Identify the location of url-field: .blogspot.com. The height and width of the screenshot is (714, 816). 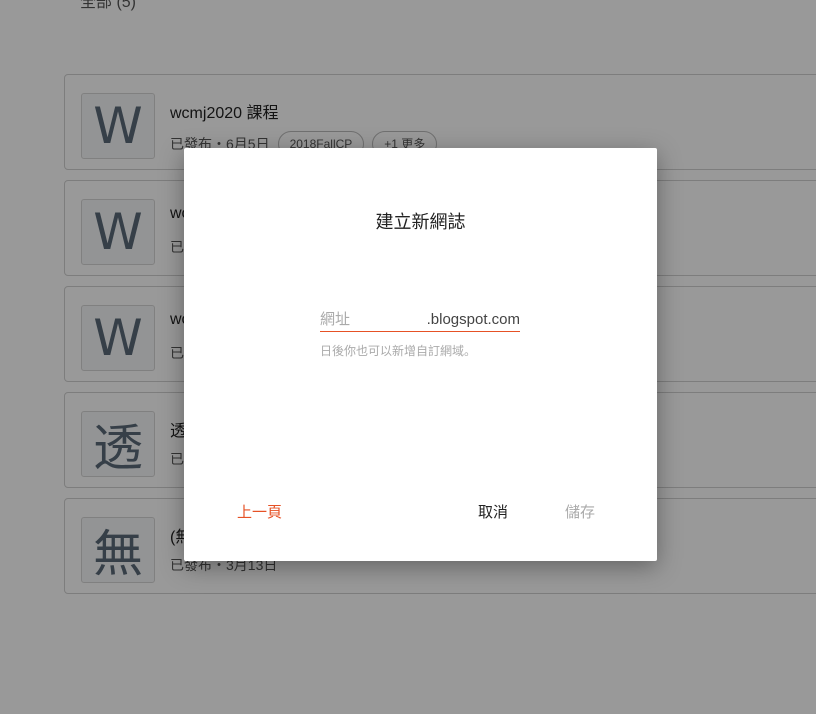
(420, 319).